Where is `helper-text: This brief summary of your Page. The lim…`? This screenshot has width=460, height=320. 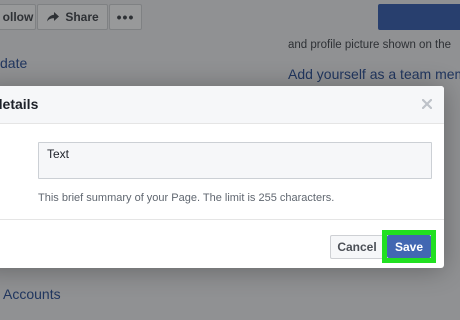
helper-text: This brief summary of your Page. The lim… is located at coordinates (186, 198).